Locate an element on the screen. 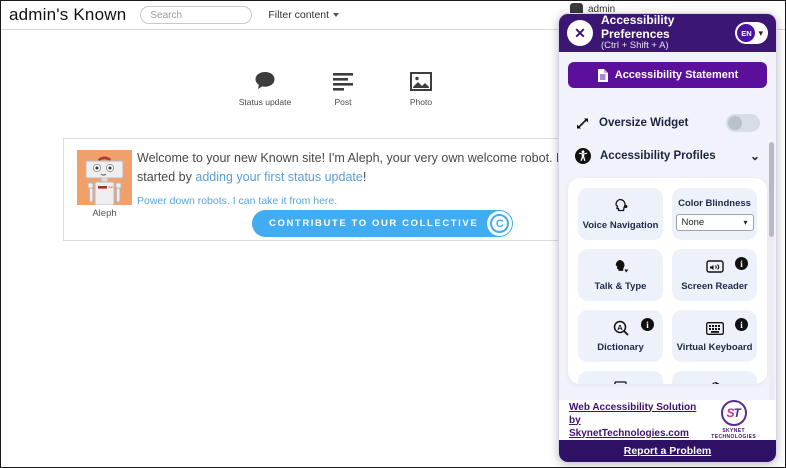 This screenshot has width=786, height=468. search-placeholder: Search is located at coordinates (166, 15).